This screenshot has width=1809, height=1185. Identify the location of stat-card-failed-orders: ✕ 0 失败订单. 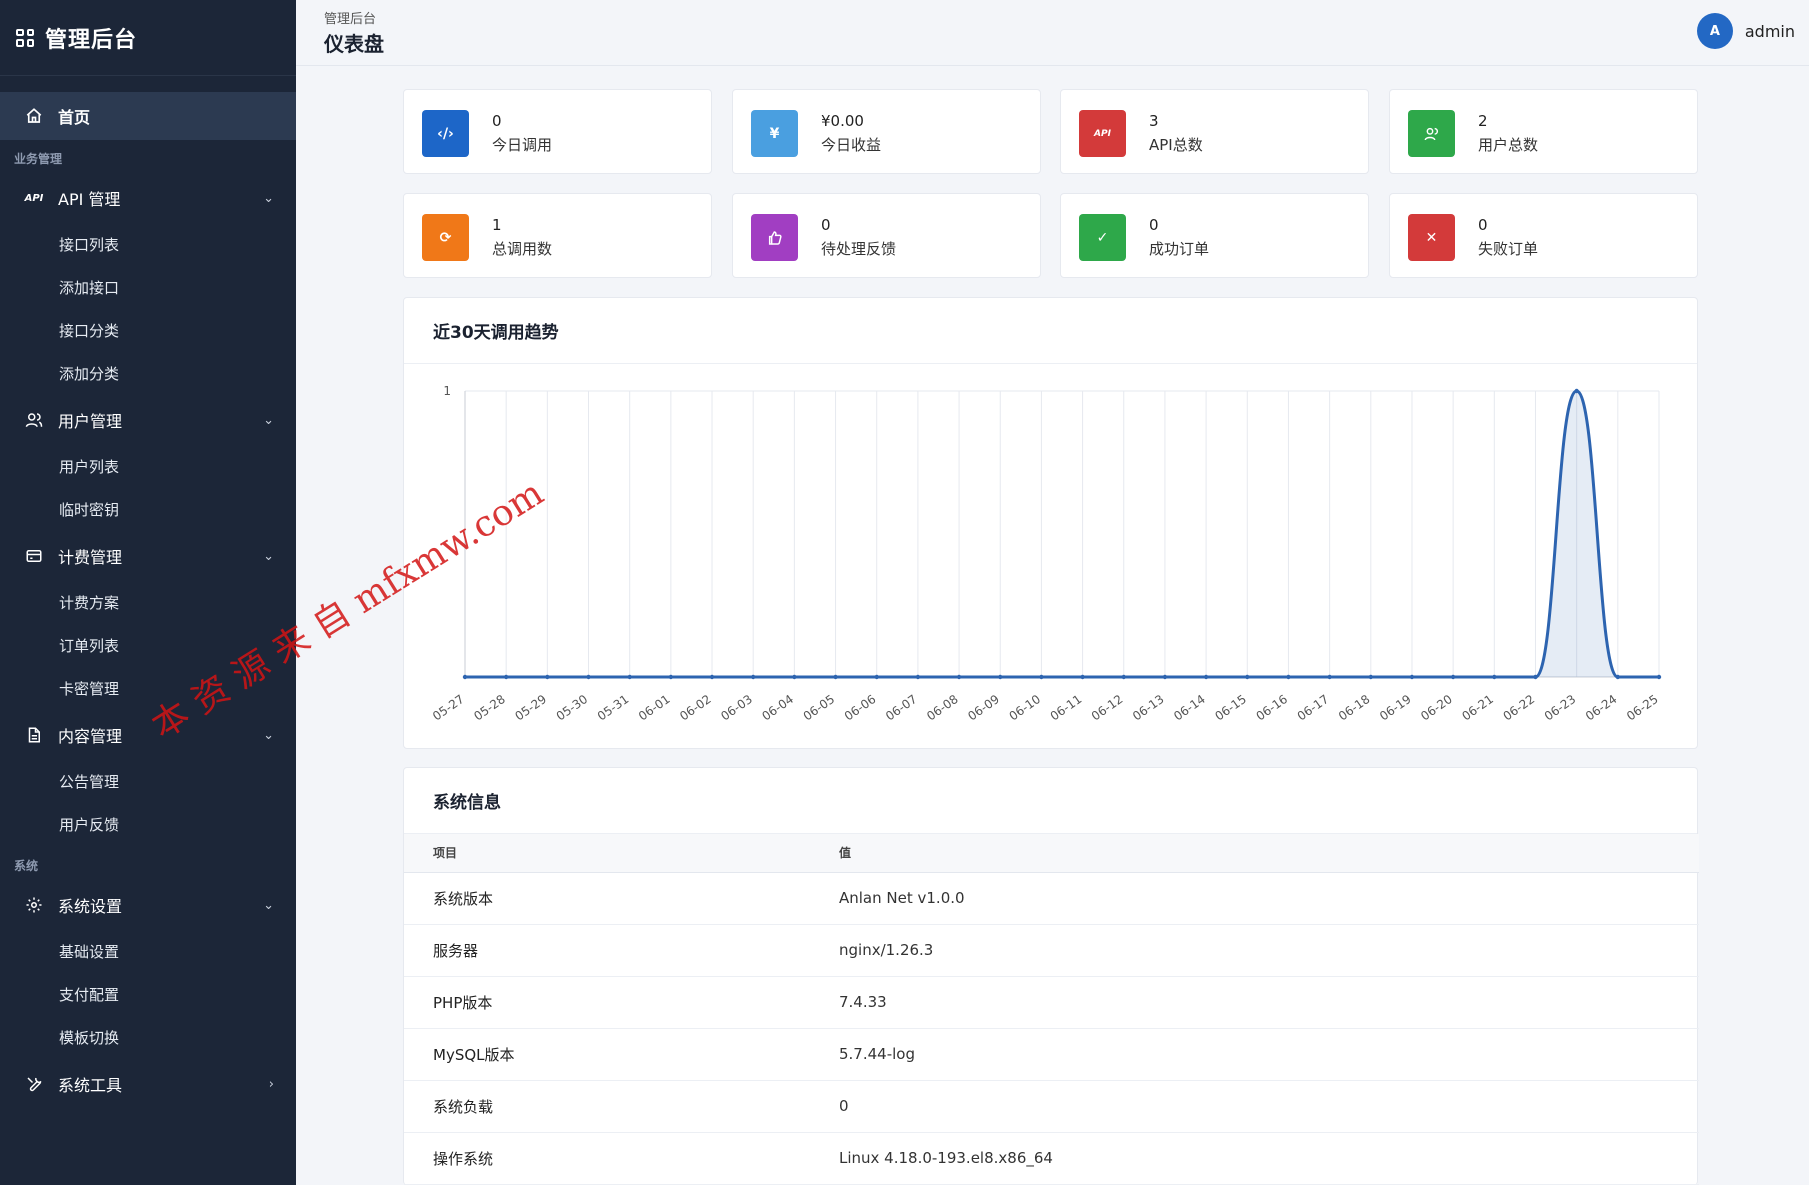
(1543, 235).